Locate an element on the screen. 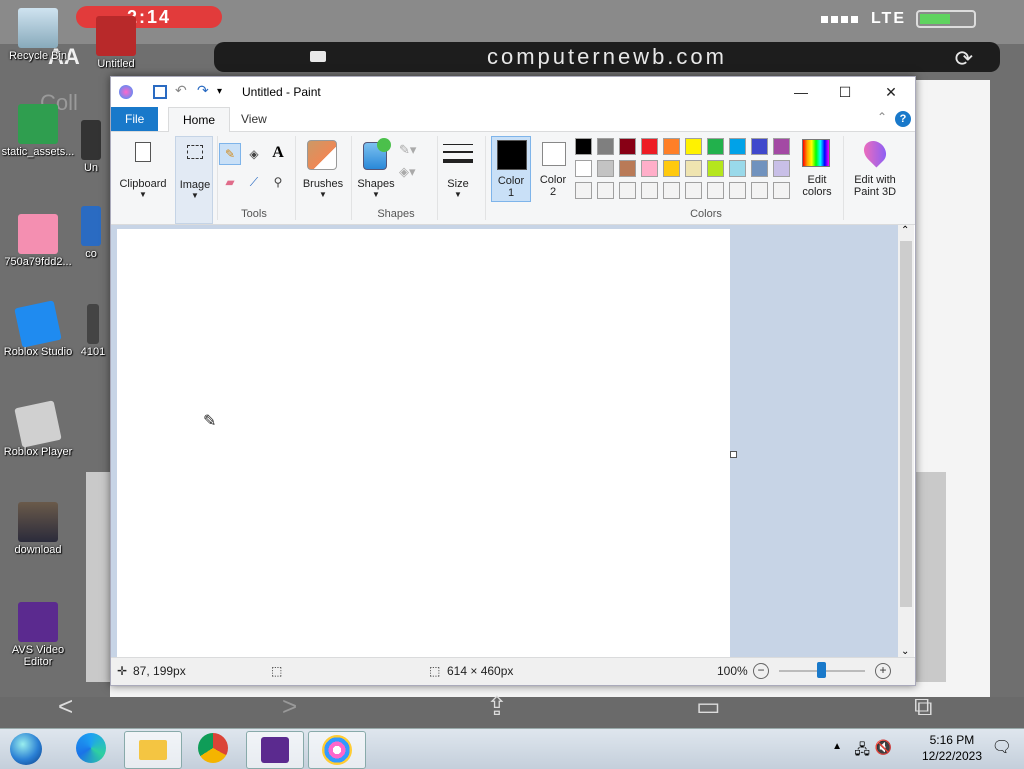  canvas-resize-handle is located at coordinates (733, 454).